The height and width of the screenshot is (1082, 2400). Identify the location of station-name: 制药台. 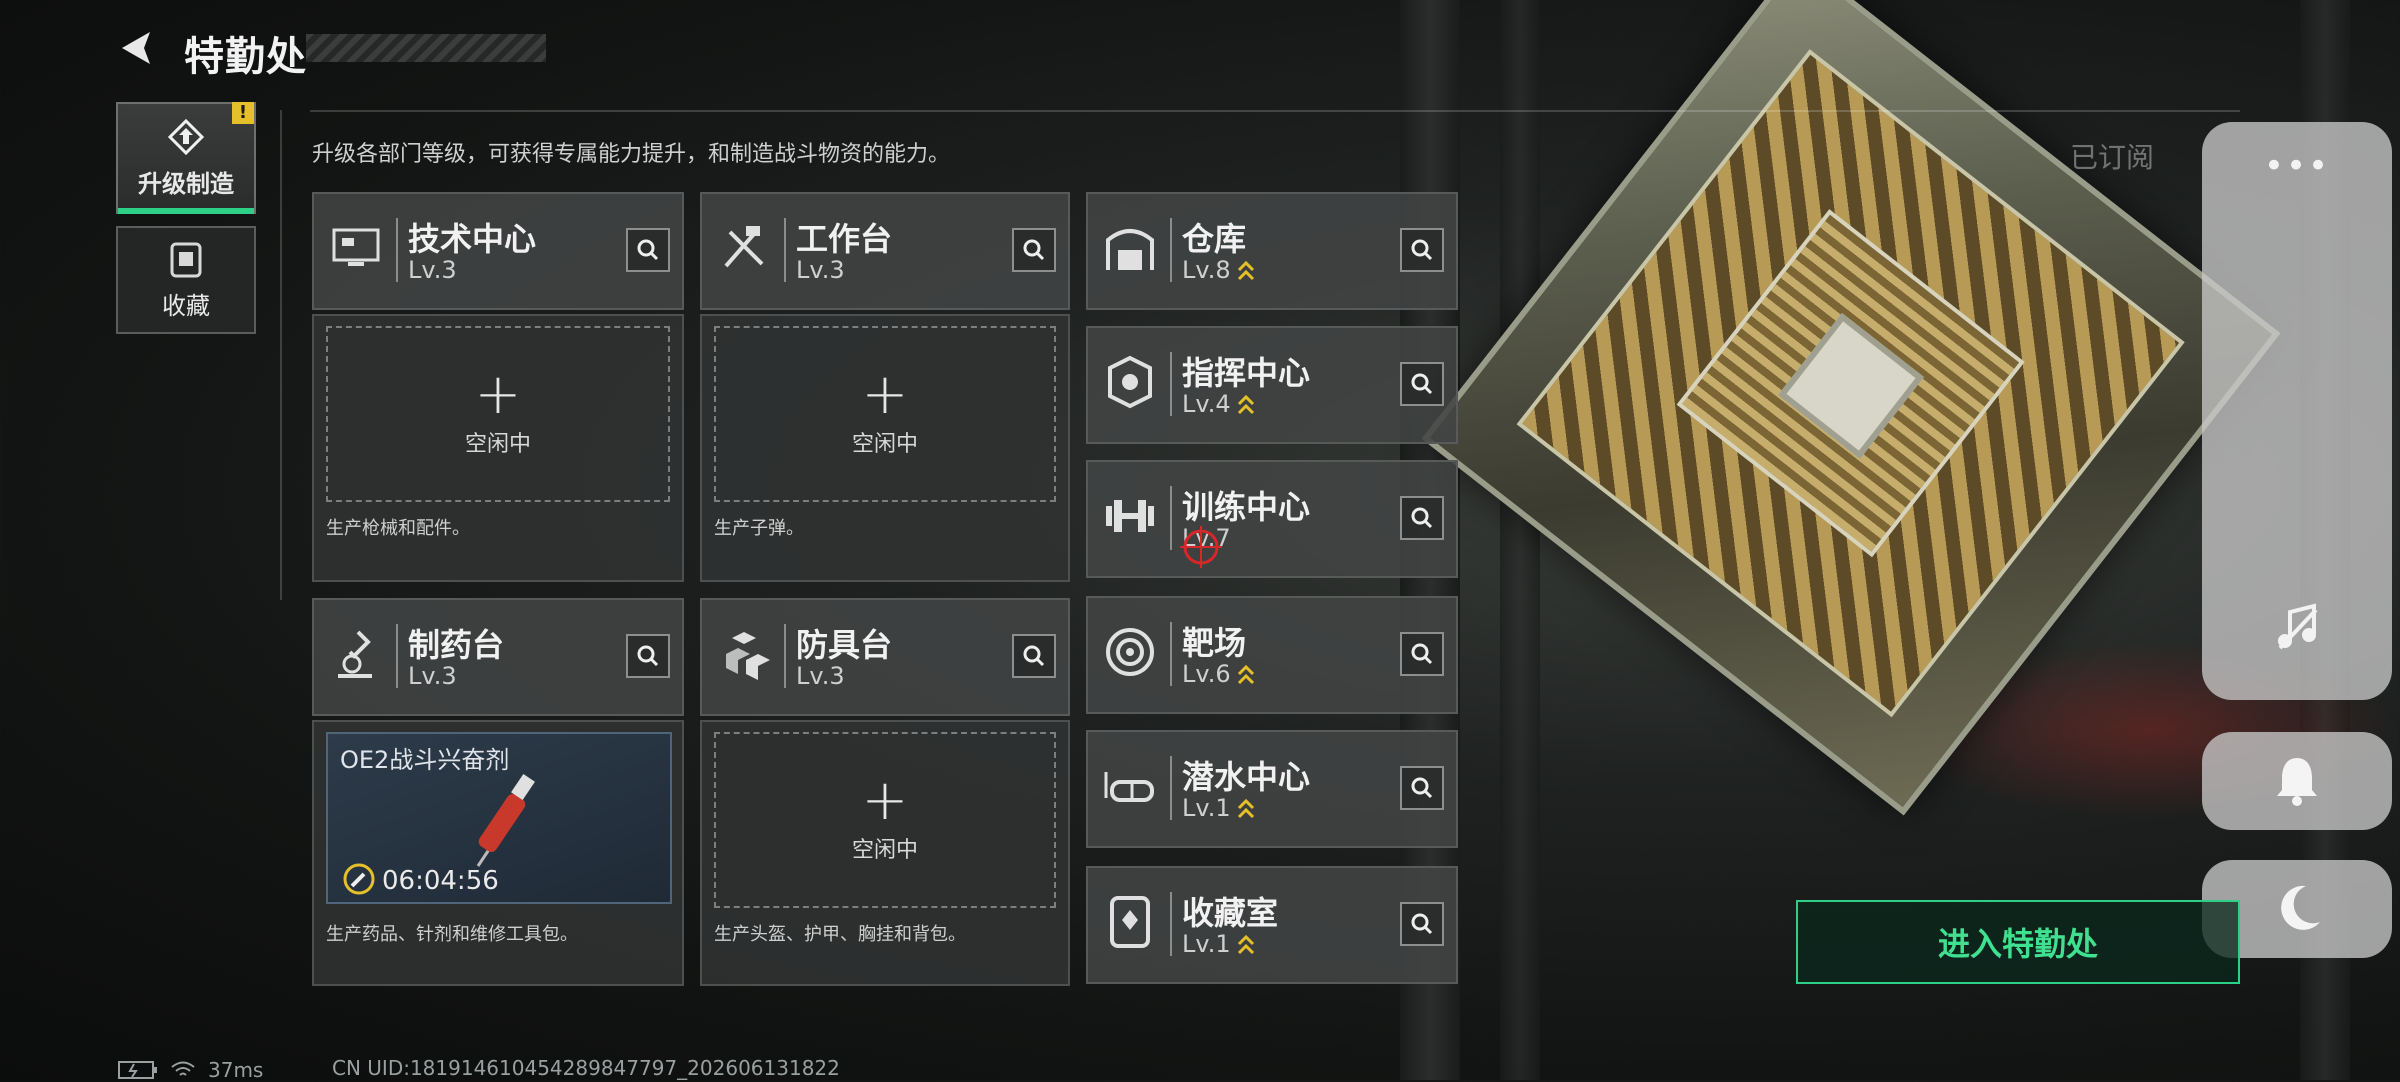
(456, 645).